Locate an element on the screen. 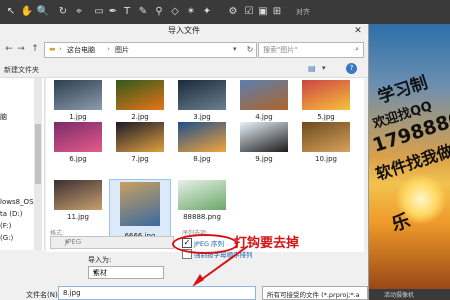 The height and width of the screenshot is (300, 450). file-thumbnail: 2.jpg is located at coordinates (140, 104).